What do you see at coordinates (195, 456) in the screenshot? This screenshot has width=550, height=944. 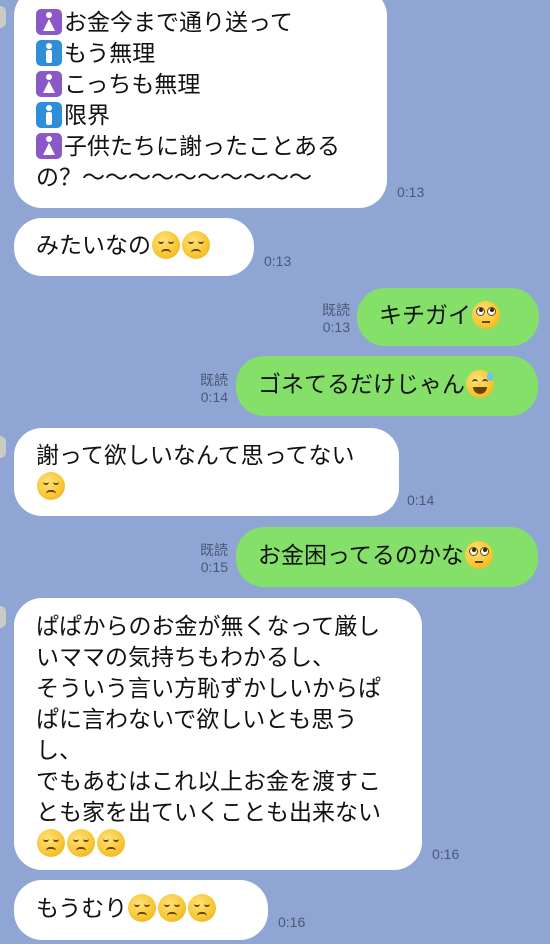 I see `message-text: 謝って欲しいなんて思ってない` at bounding box center [195, 456].